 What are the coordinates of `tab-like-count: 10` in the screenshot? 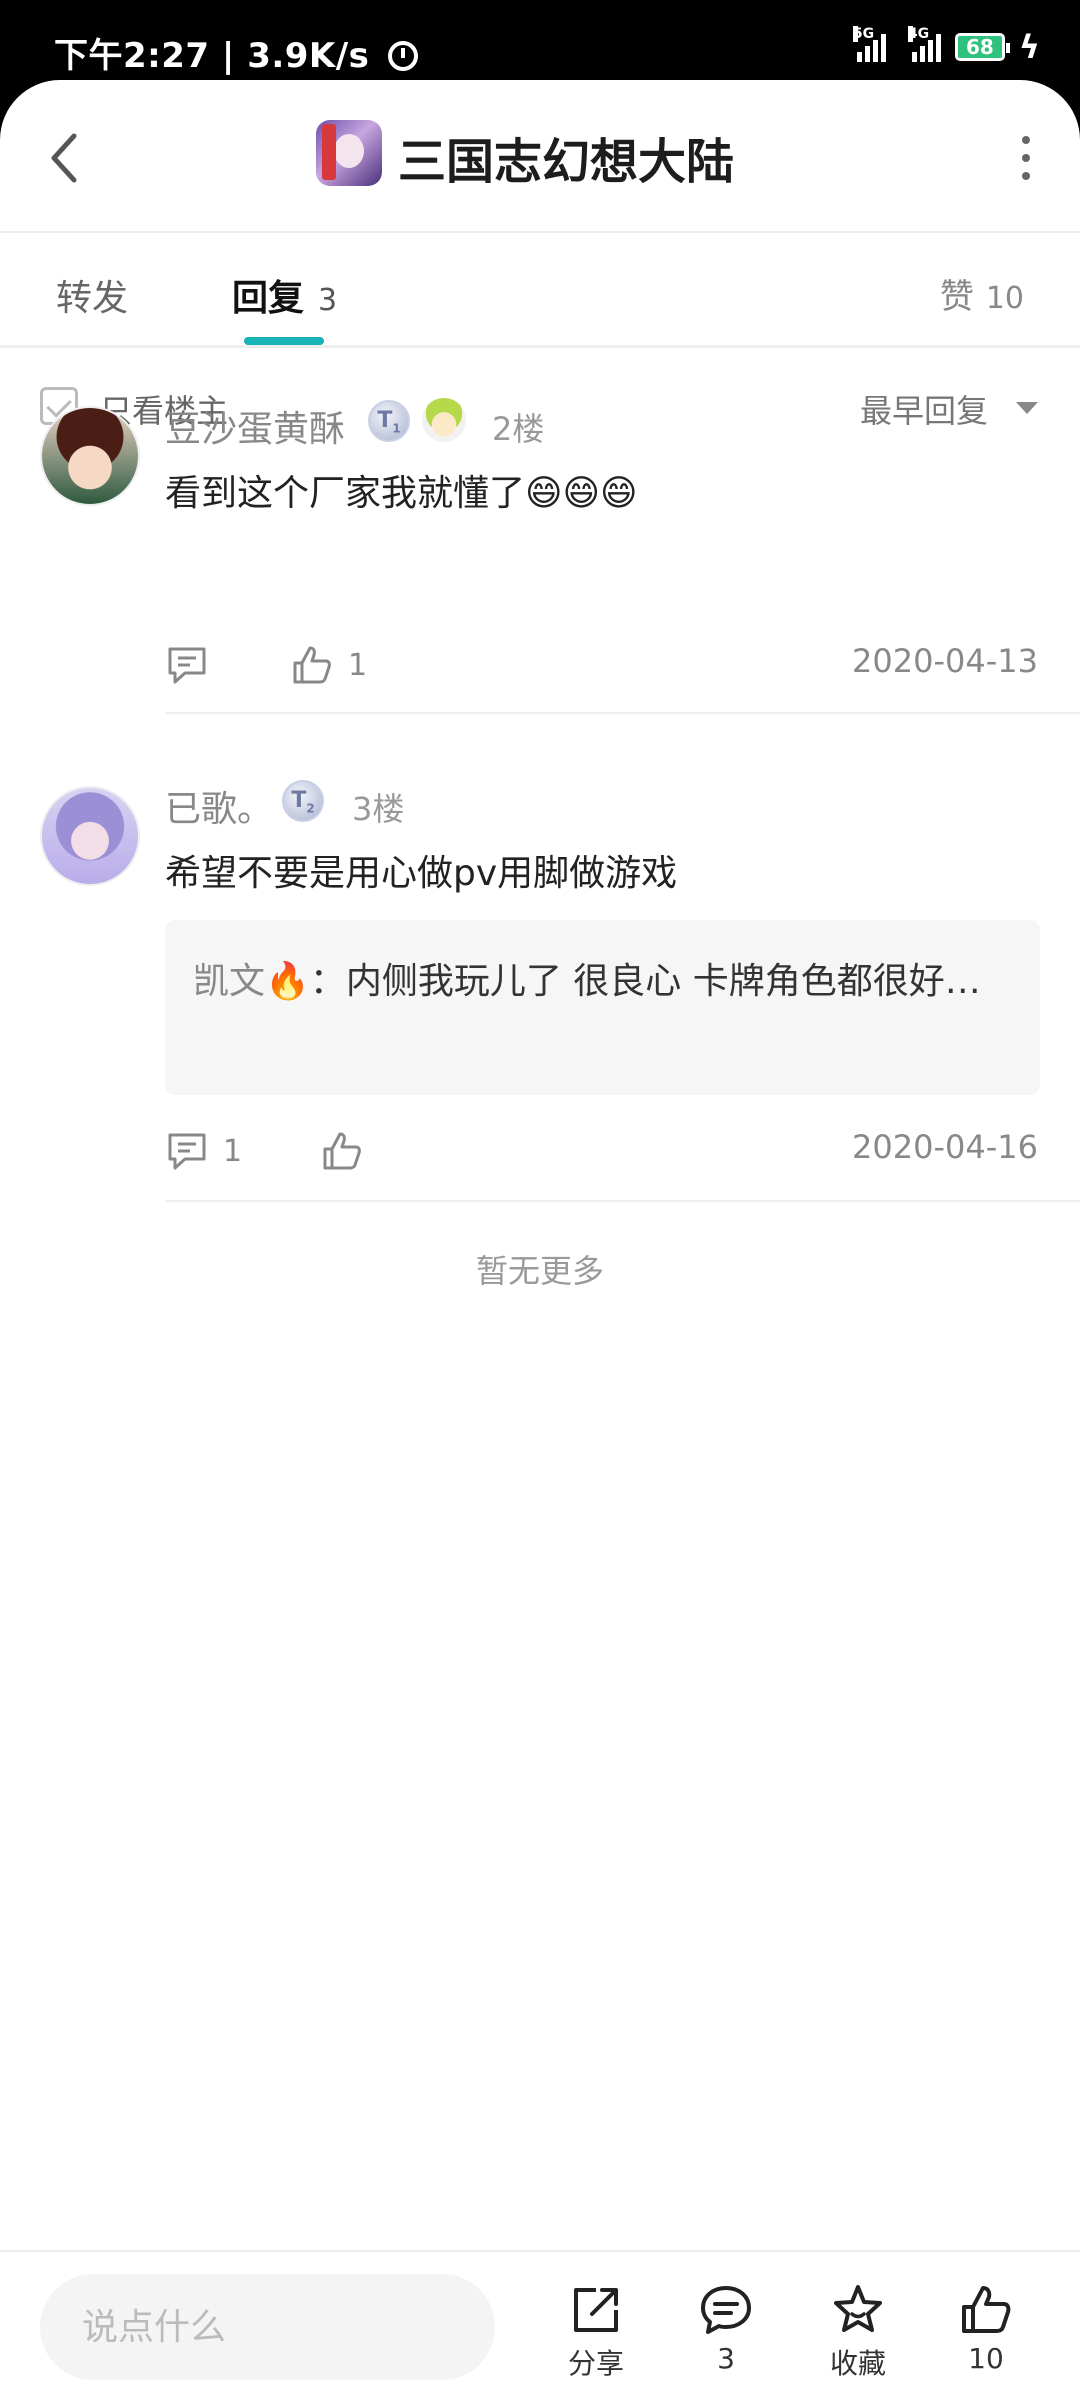 It's located at (1004, 298).